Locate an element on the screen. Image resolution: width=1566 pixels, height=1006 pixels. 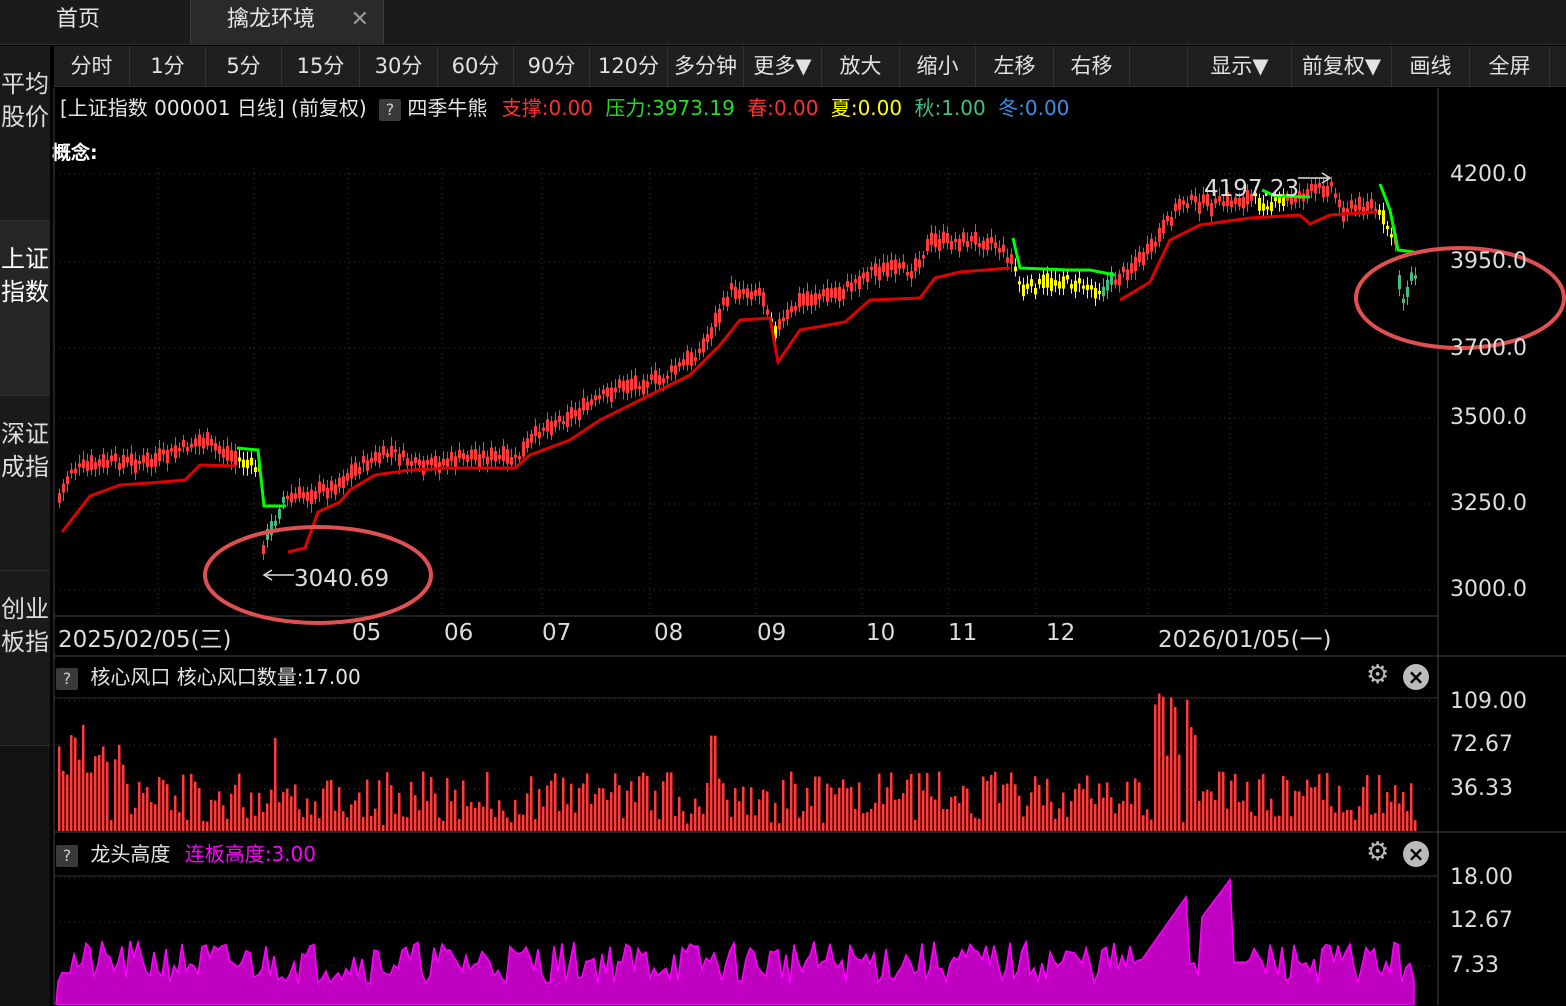
panel1-title: 核心风口 核心风口数量:17.00 is located at coordinates (225, 677).